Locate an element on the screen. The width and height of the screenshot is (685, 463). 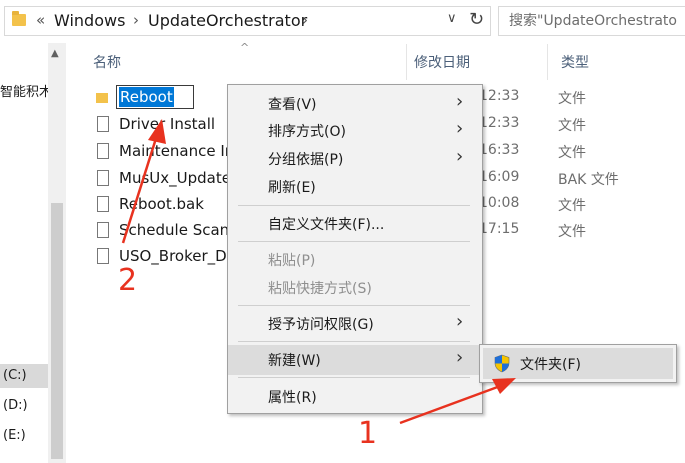
file-name: Driver Install is located at coordinates (167, 124).